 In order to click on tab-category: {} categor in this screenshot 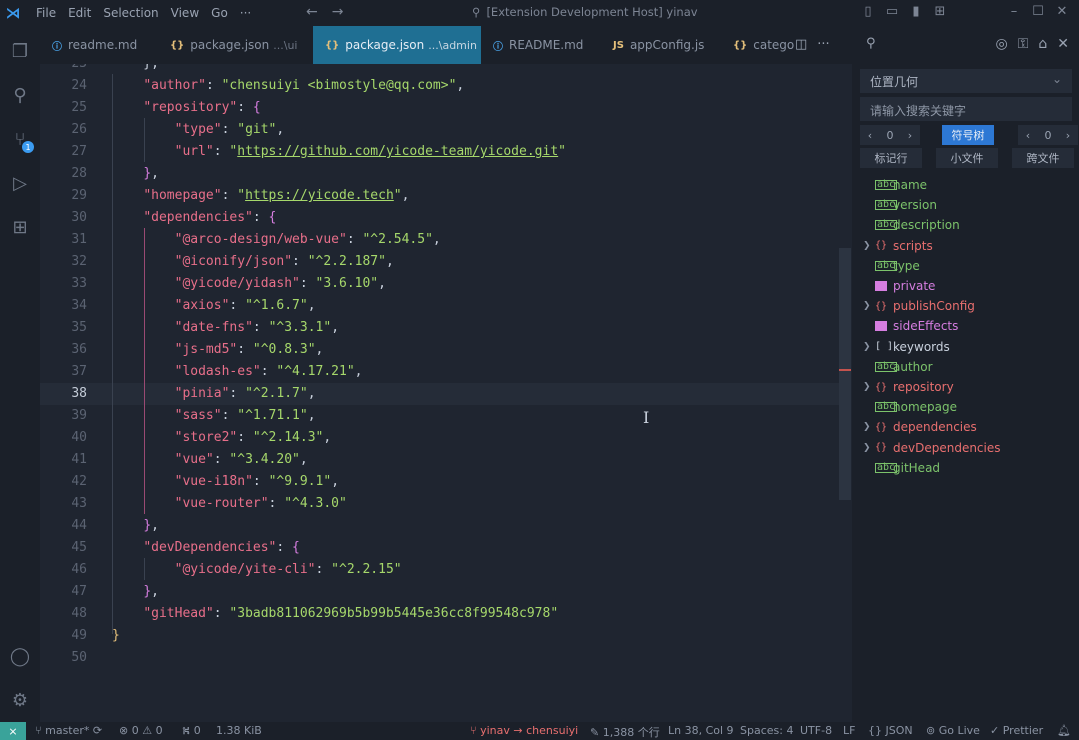, I will do `click(758, 45)`.